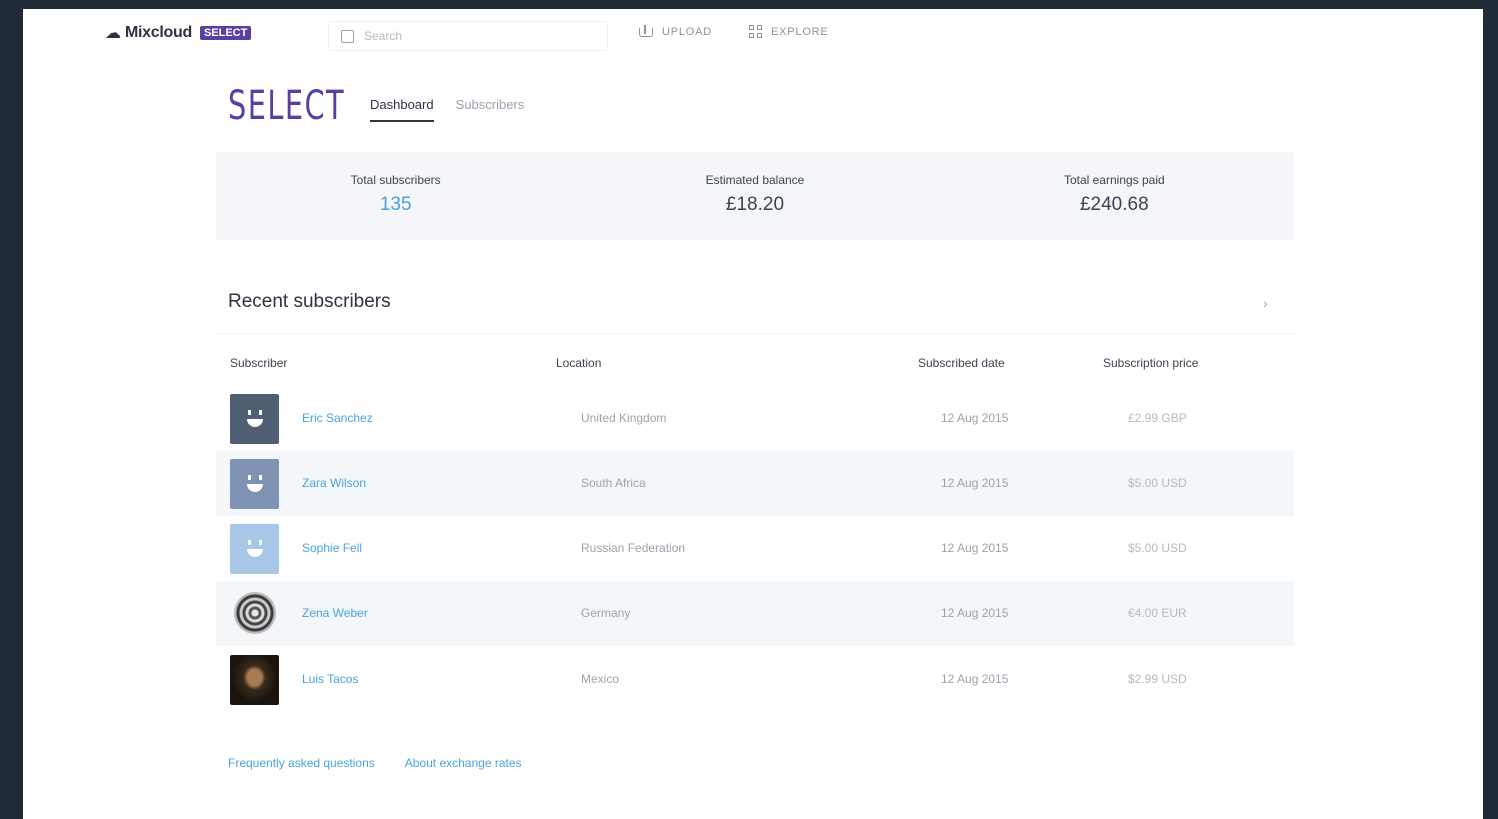  I want to click on stat-value: £18.20, so click(755, 204).